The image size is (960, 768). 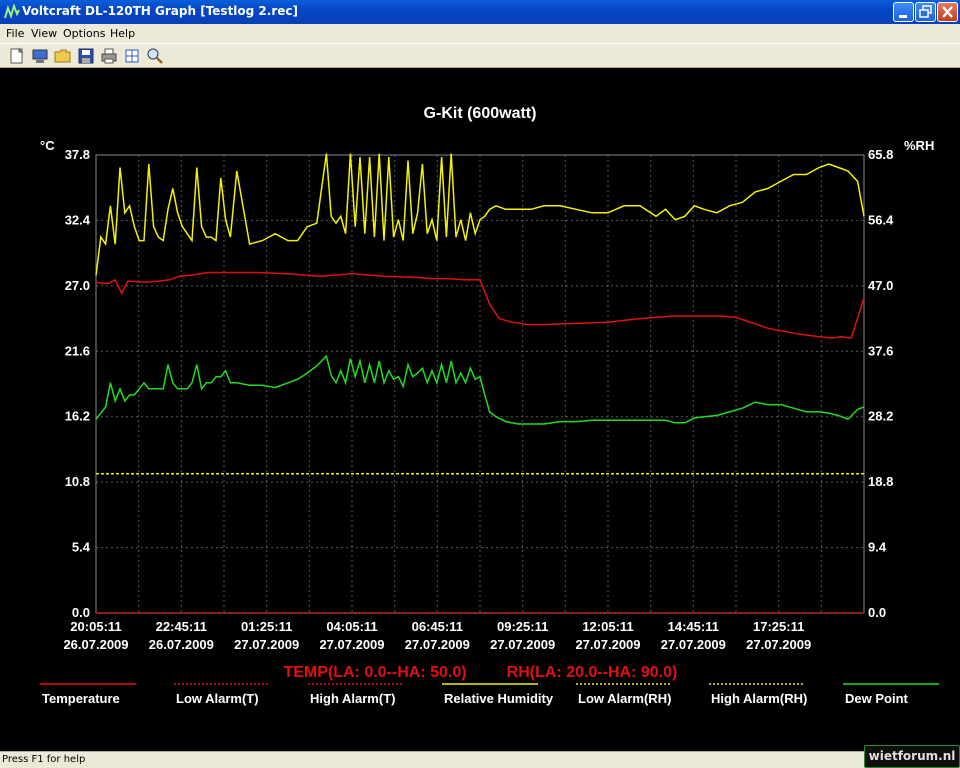 What do you see at coordinates (12, 12) in the screenshot?
I see `app-icon` at bounding box center [12, 12].